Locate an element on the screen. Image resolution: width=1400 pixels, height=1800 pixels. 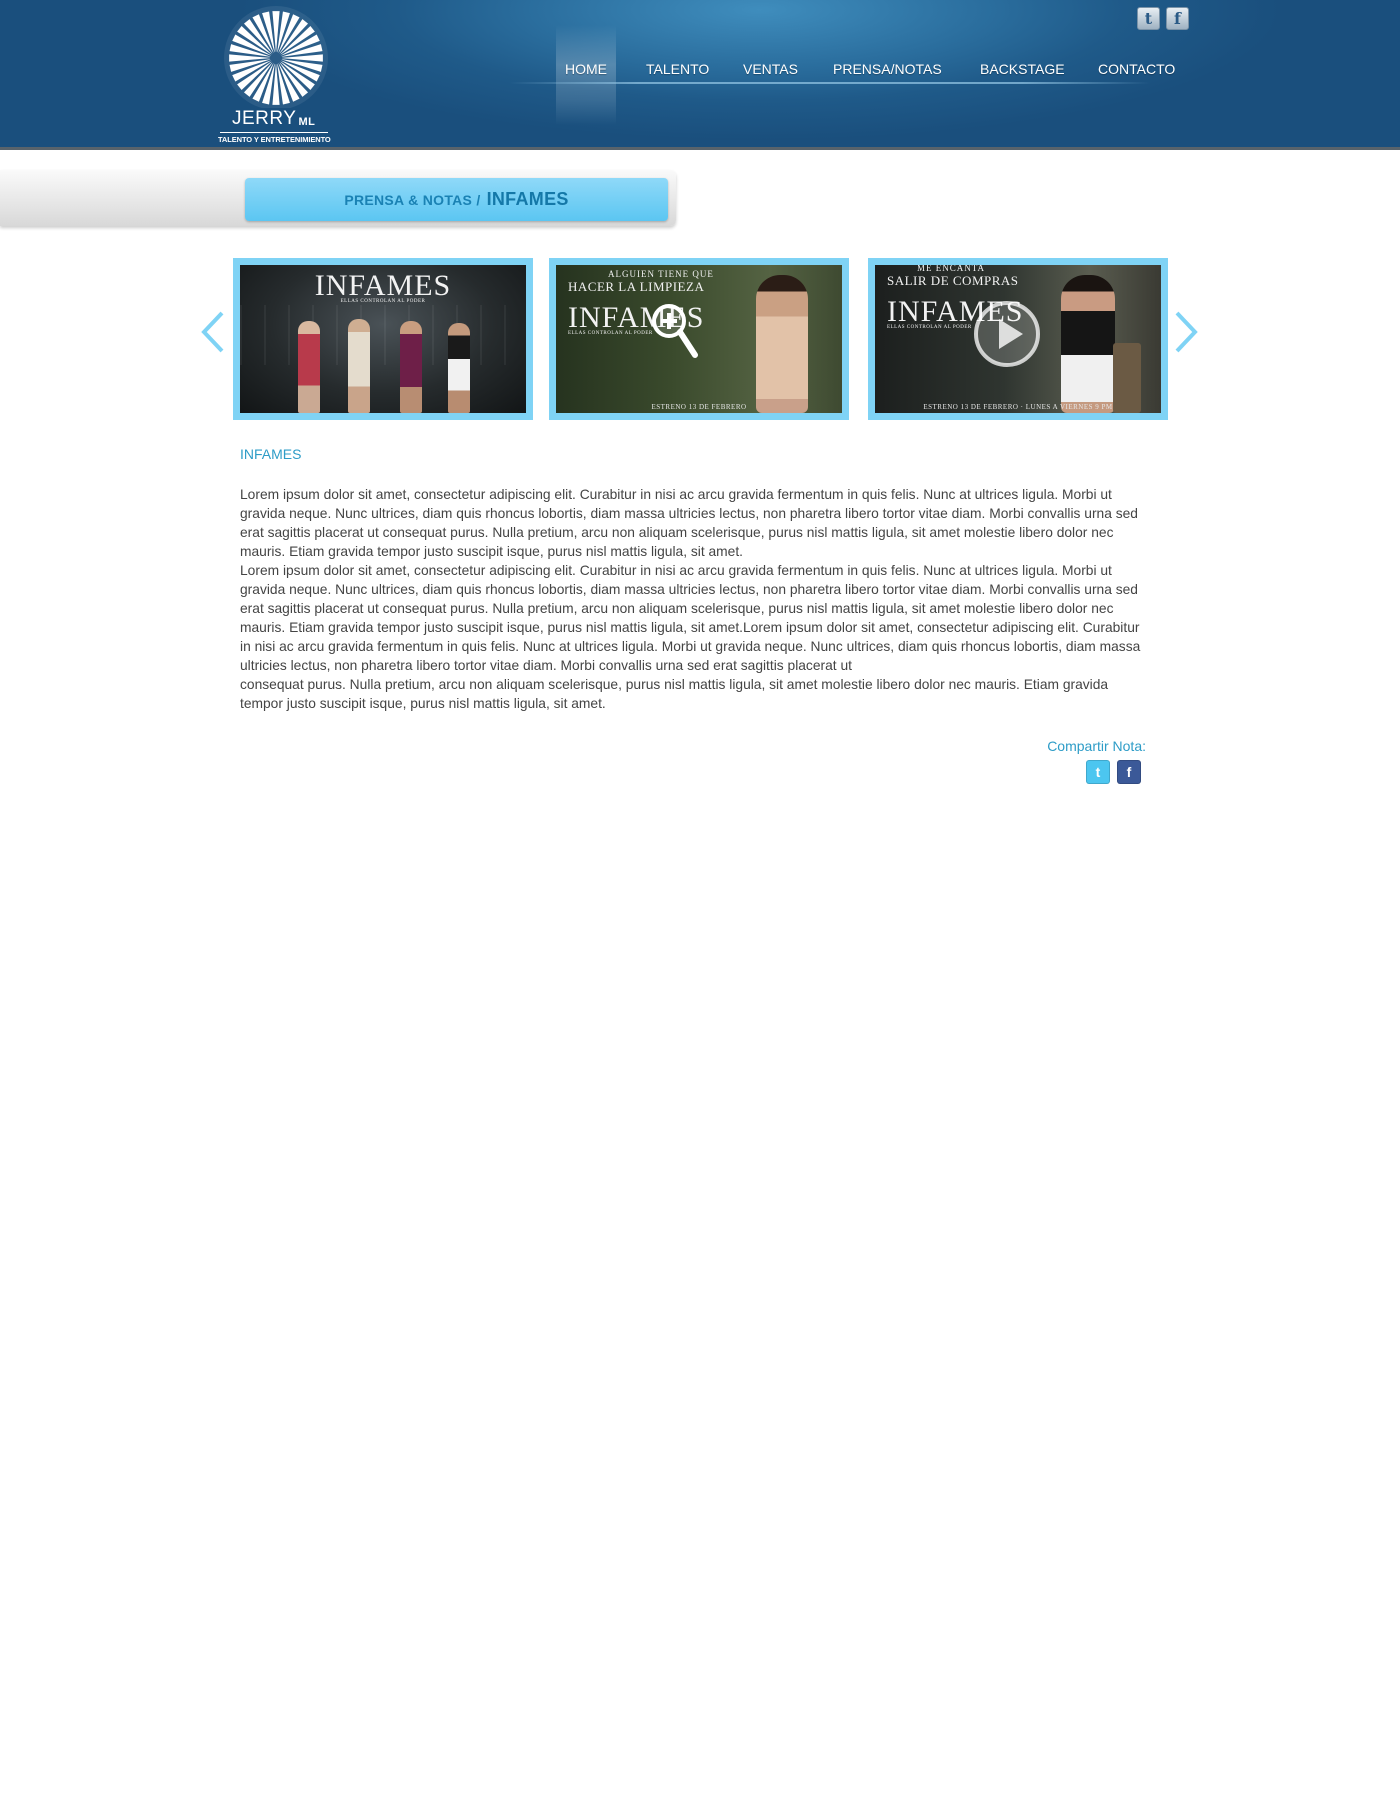
article-title: INFAMES is located at coordinates (271, 454).